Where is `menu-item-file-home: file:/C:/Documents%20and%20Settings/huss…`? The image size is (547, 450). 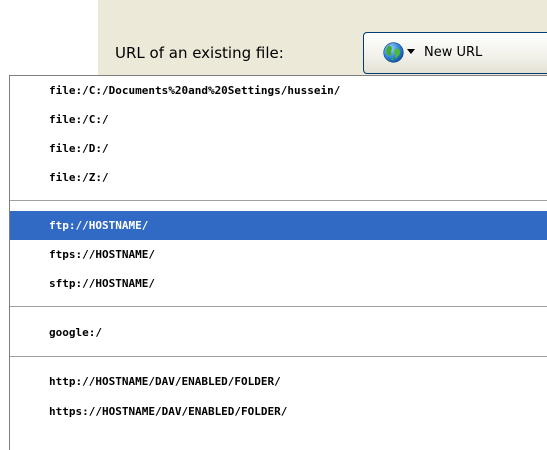
menu-item-file-home: file:/C:/Documents%20and%20Settings/huss… is located at coordinates (278, 90).